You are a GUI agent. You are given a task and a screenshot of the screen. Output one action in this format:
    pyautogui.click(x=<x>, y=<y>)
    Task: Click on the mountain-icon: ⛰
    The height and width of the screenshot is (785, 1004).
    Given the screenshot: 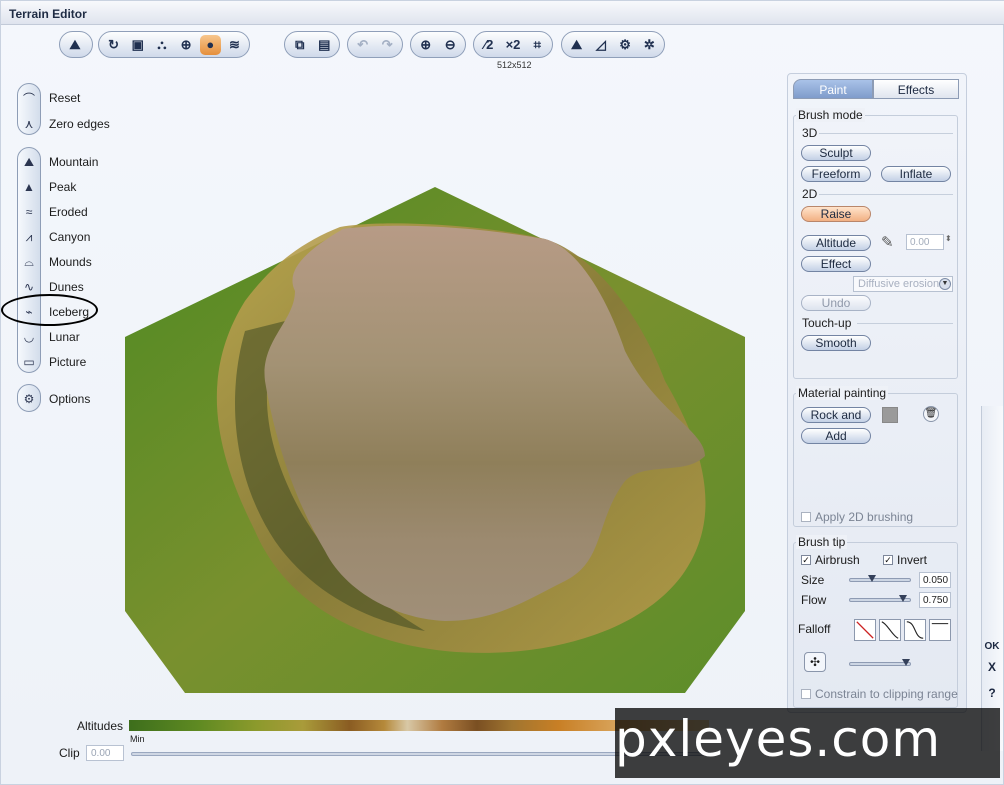 What is the action you would take?
    pyautogui.click(x=29, y=161)
    